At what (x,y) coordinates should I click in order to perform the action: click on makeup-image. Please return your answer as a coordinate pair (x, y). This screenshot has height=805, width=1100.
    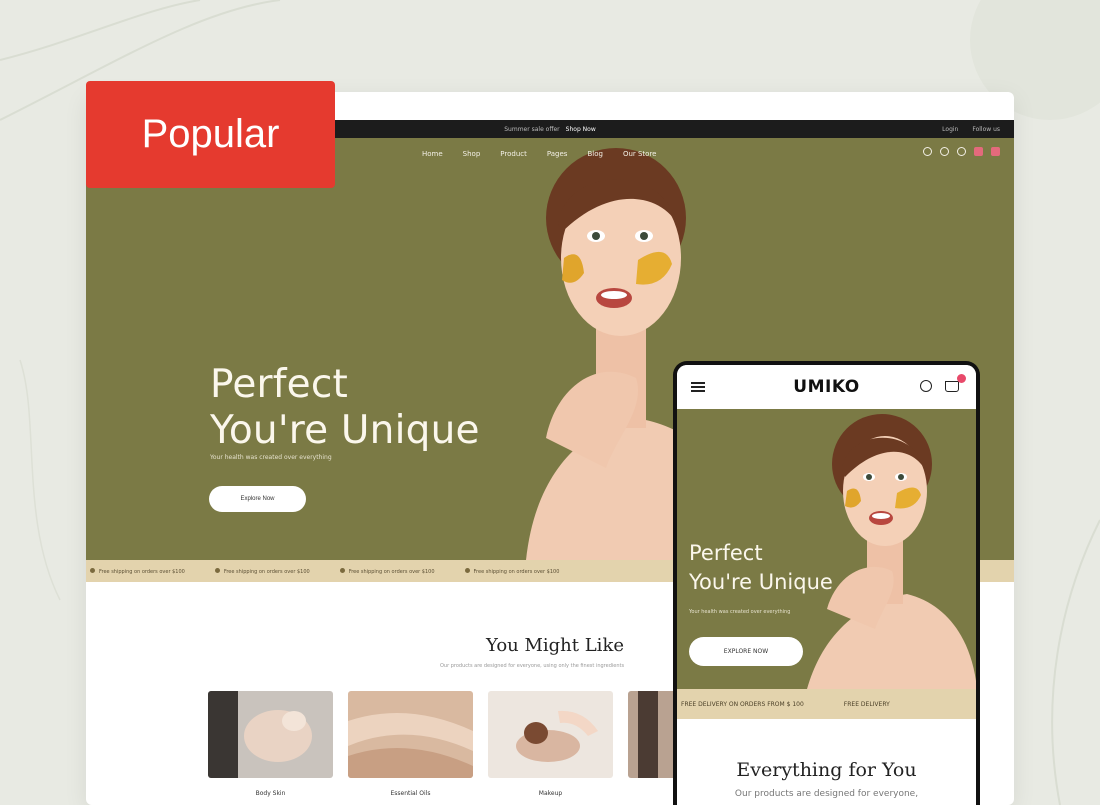
    Looking at the image, I should click on (550, 734).